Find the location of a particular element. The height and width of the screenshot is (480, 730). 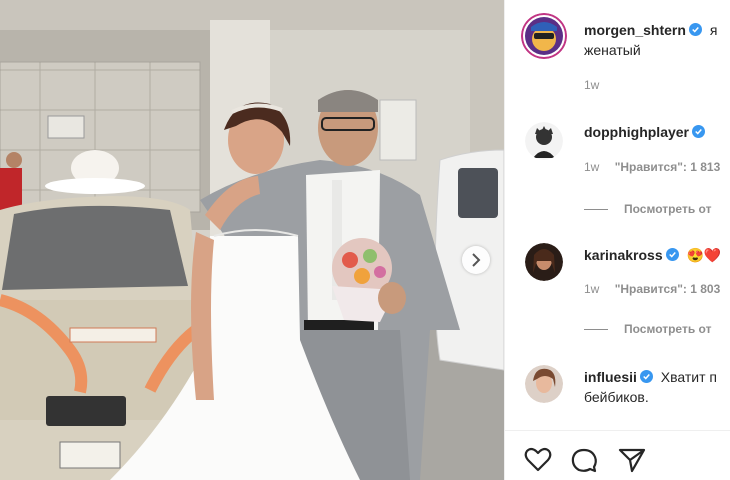

next-photo-button is located at coordinates (476, 260).